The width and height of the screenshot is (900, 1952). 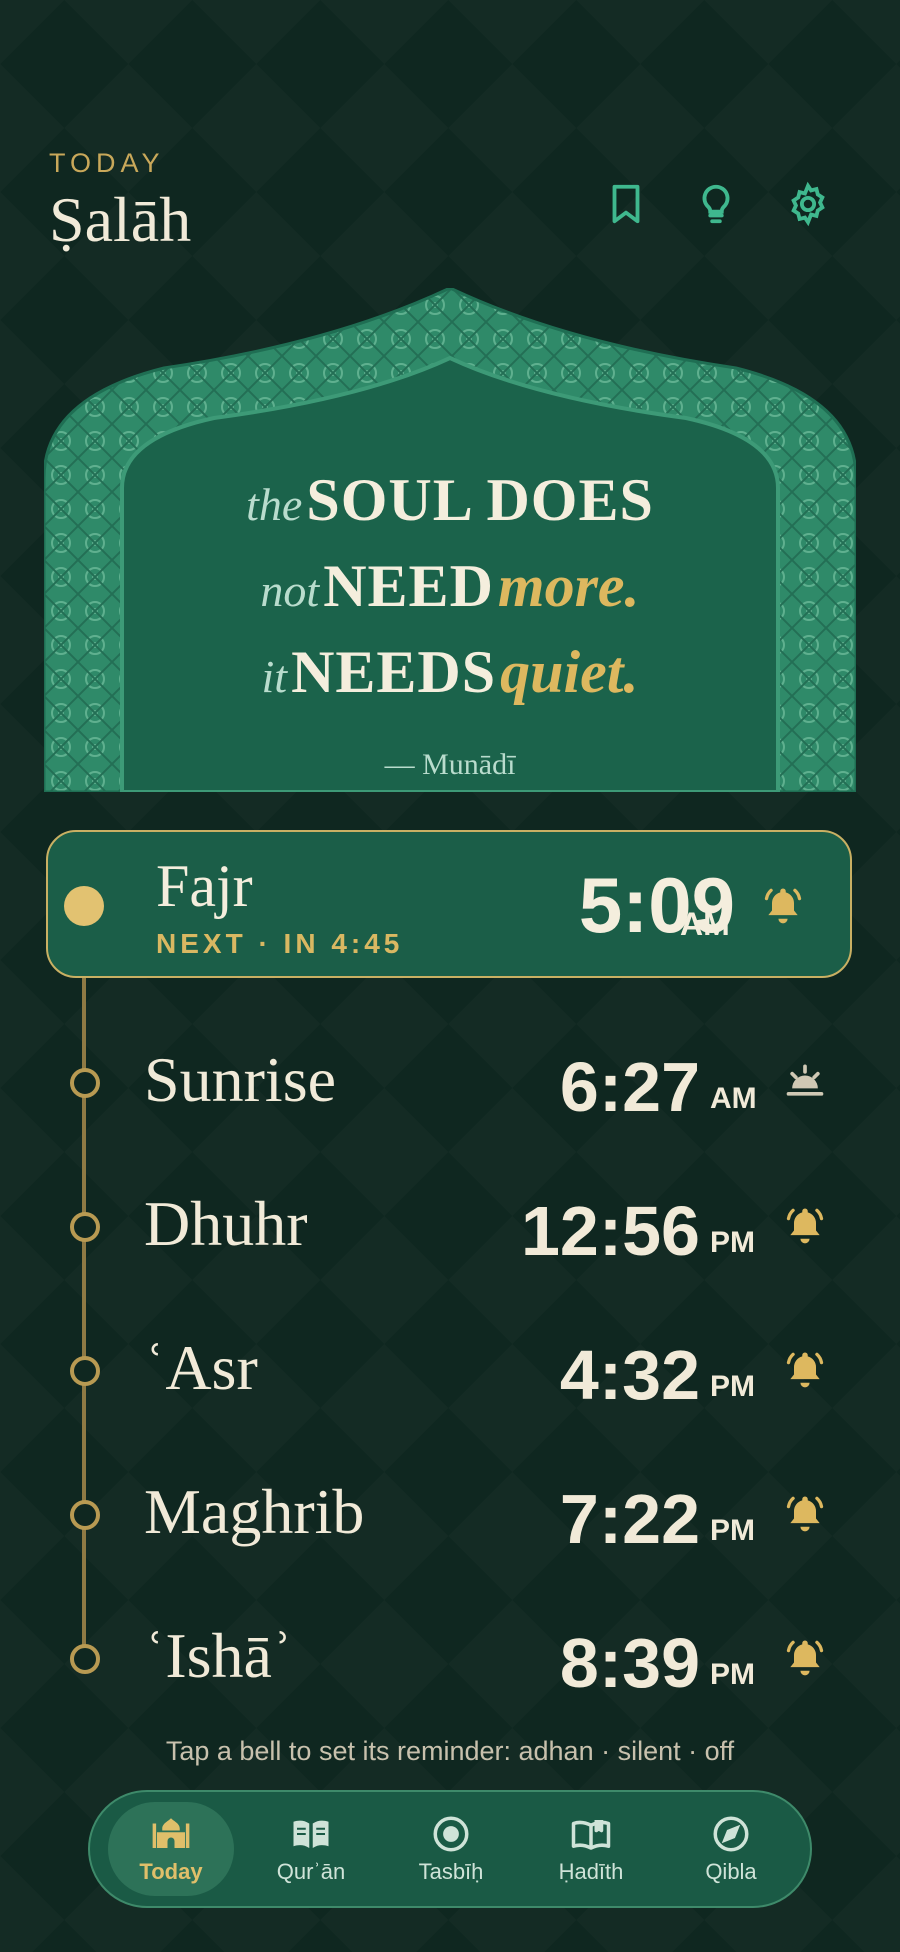 I want to click on next-prayer-name: Fajr, so click(x=204, y=886).